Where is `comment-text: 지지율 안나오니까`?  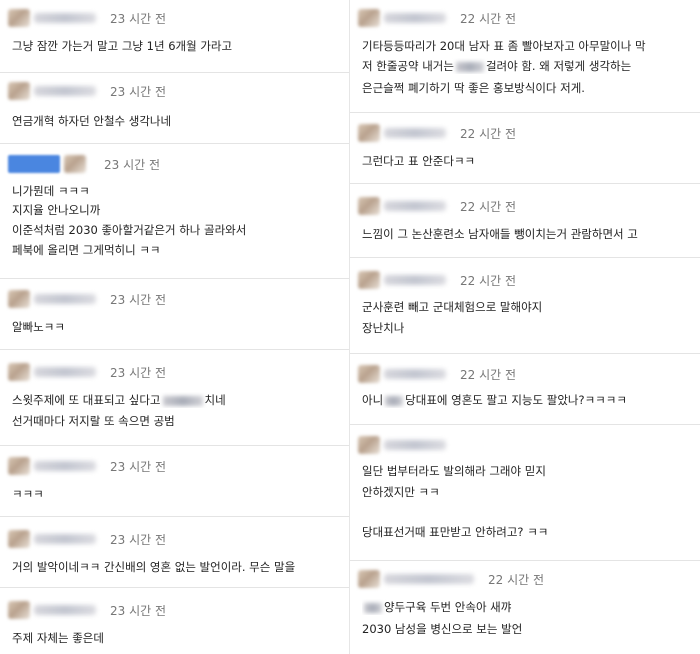 comment-text: 지지율 안나오니까 is located at coordinates (56, 210).